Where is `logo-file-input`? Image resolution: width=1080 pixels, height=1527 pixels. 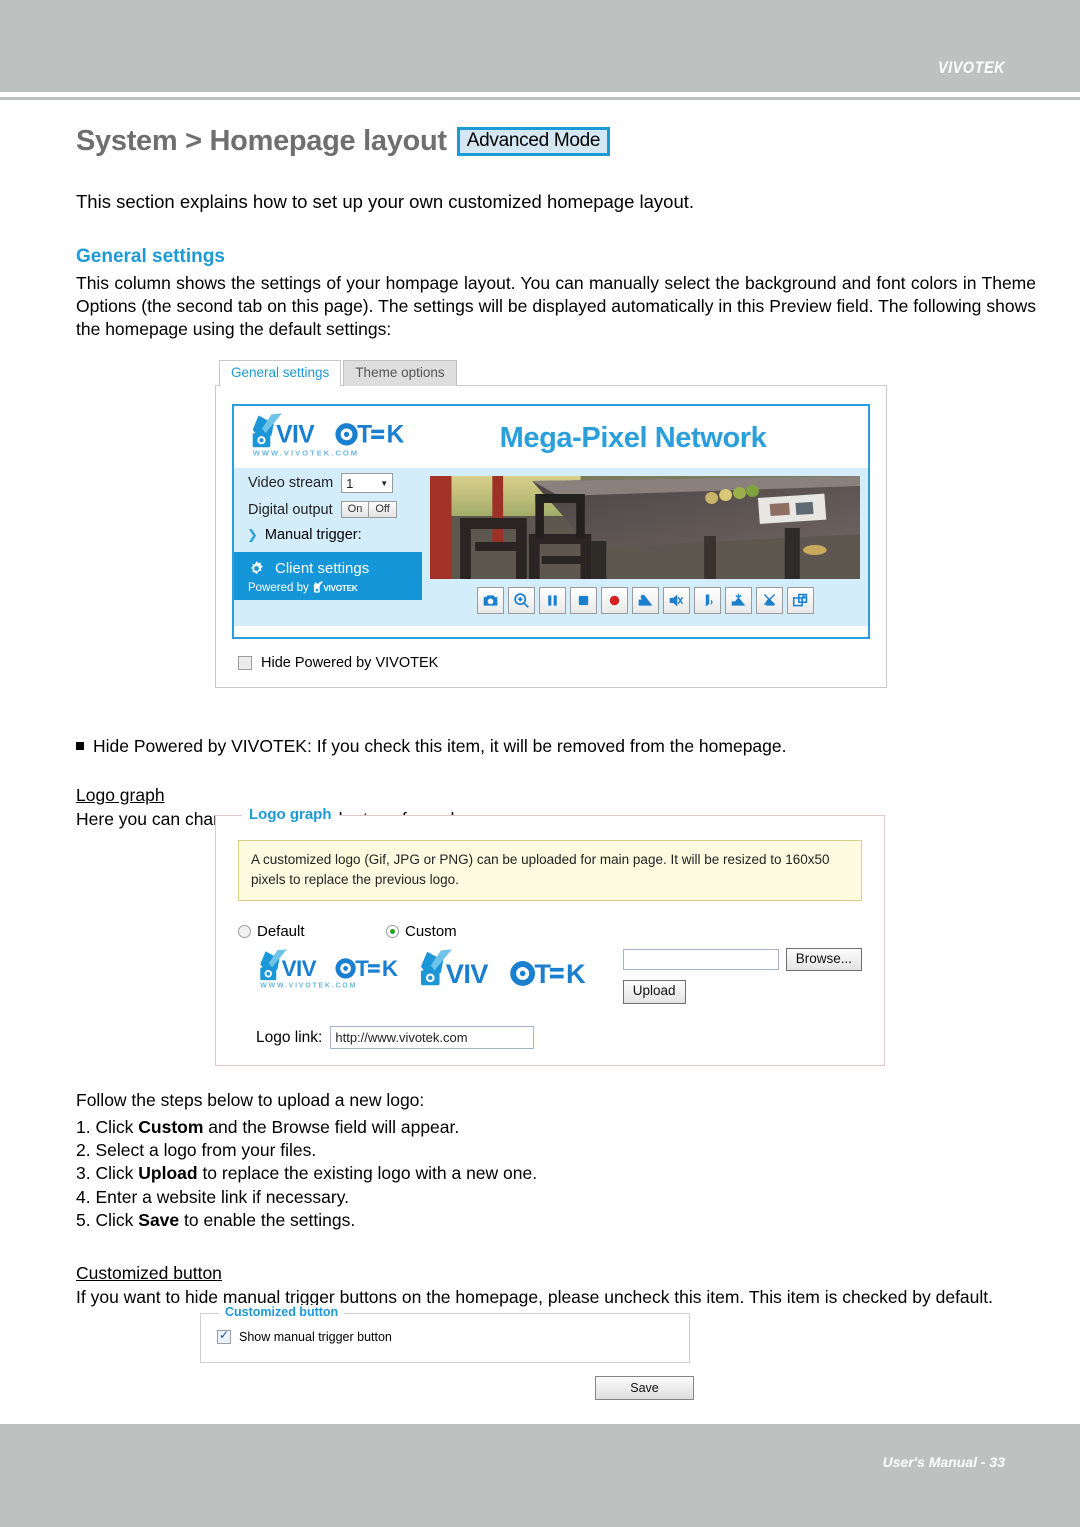
logo-file-input is located at coordinates (700, 959).